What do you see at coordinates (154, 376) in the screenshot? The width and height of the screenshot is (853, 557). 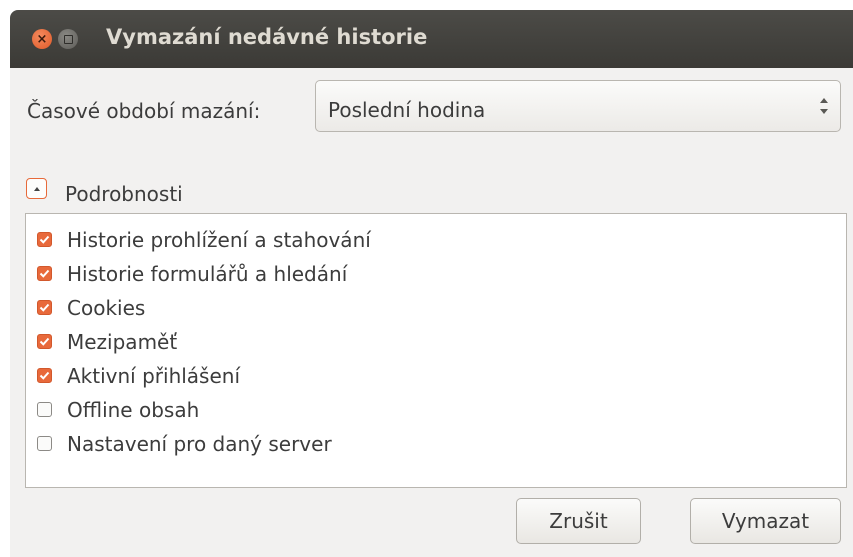 I see `item-label: Aktivní přihlášení` at bounding box center [154, 376].